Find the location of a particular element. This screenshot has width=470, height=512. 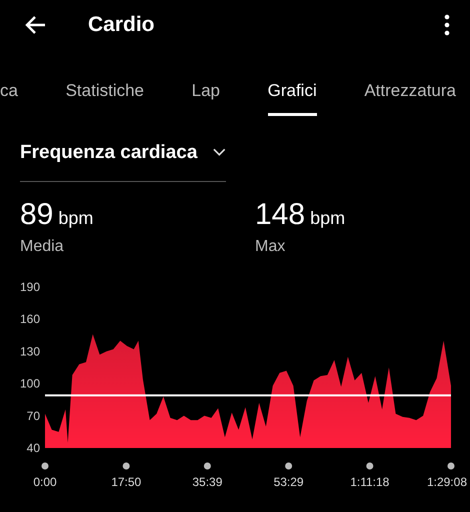

screen-title: Cardio is located at coordinates (122, 25).